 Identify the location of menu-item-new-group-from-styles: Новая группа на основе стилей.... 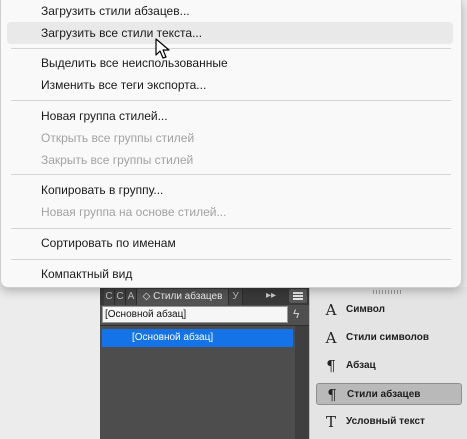
(134, 212).